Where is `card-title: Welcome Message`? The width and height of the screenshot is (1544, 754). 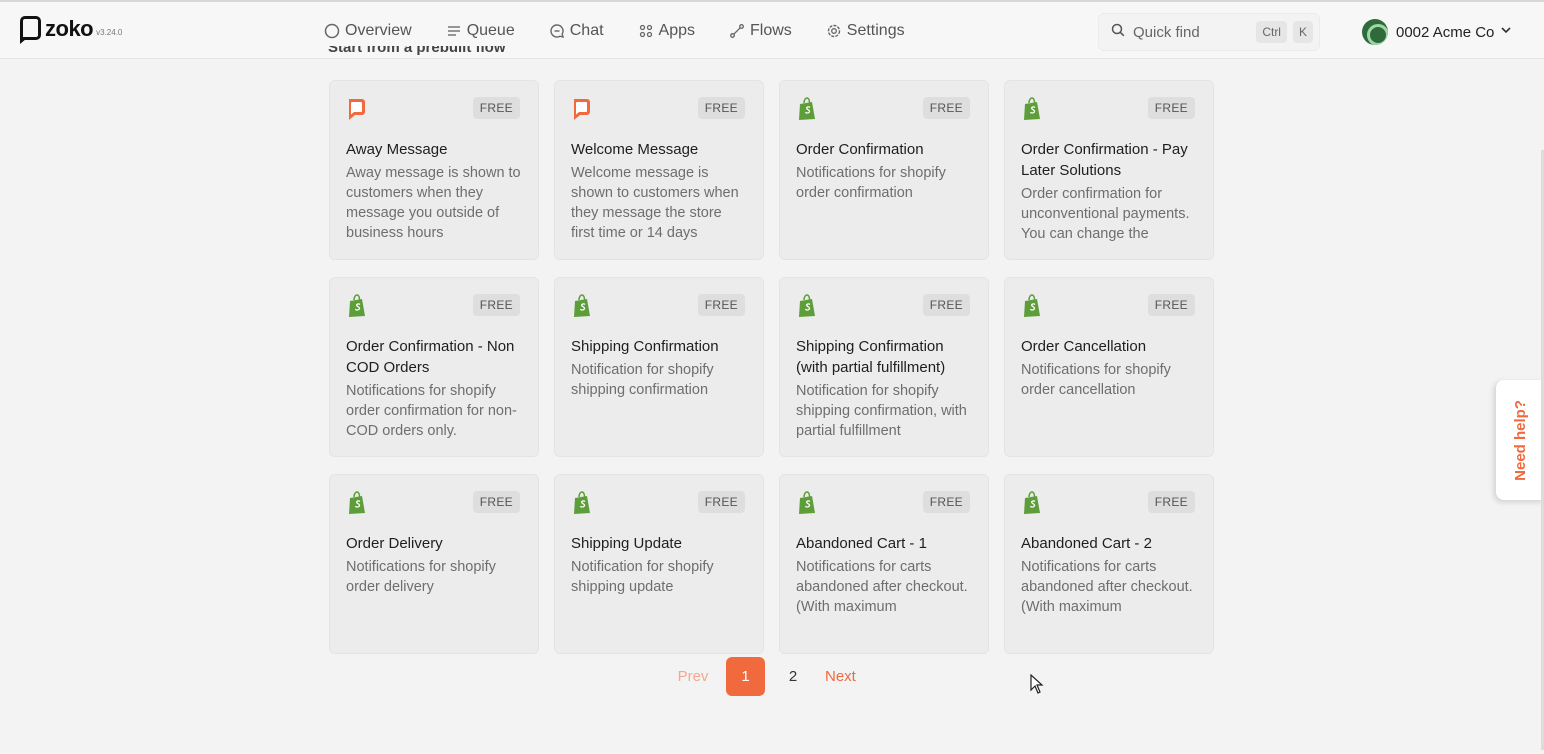 card-title: Welcome Message is located at coordinates (635, 149).